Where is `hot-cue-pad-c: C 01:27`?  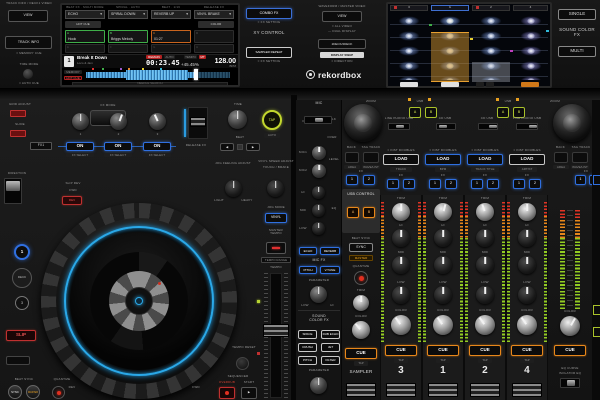
hot-cue-pad-c: C 01:27 is located at coordinates (171, 36).